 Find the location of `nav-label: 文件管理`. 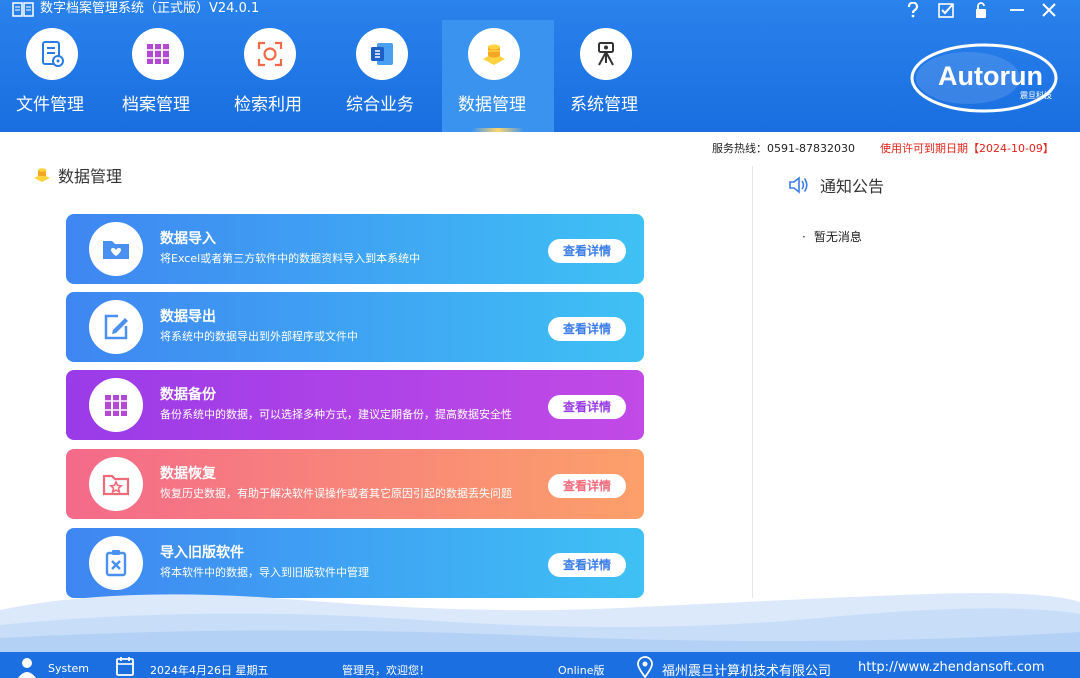

nav-label: 文件管理 is located at coordinates (50, 105).